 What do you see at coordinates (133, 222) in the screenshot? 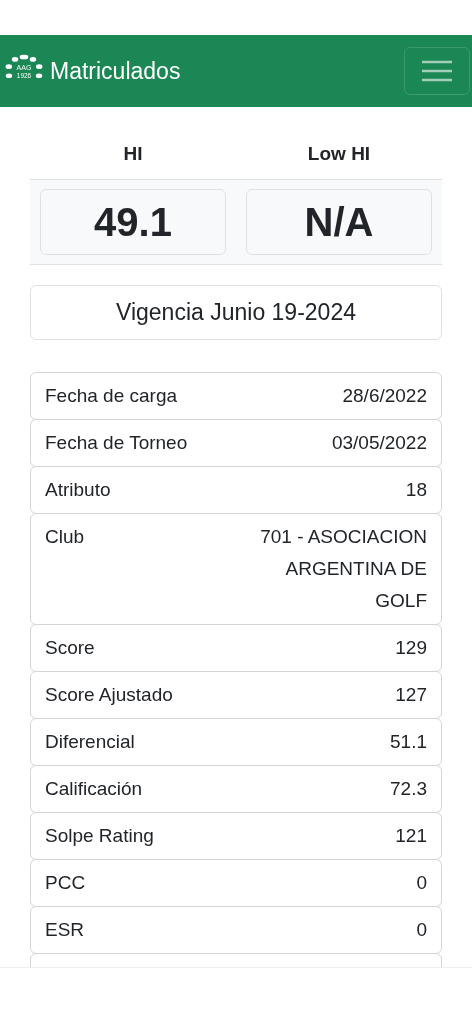
I see `stat-value: 49.1` at bounding box center [133, 222].